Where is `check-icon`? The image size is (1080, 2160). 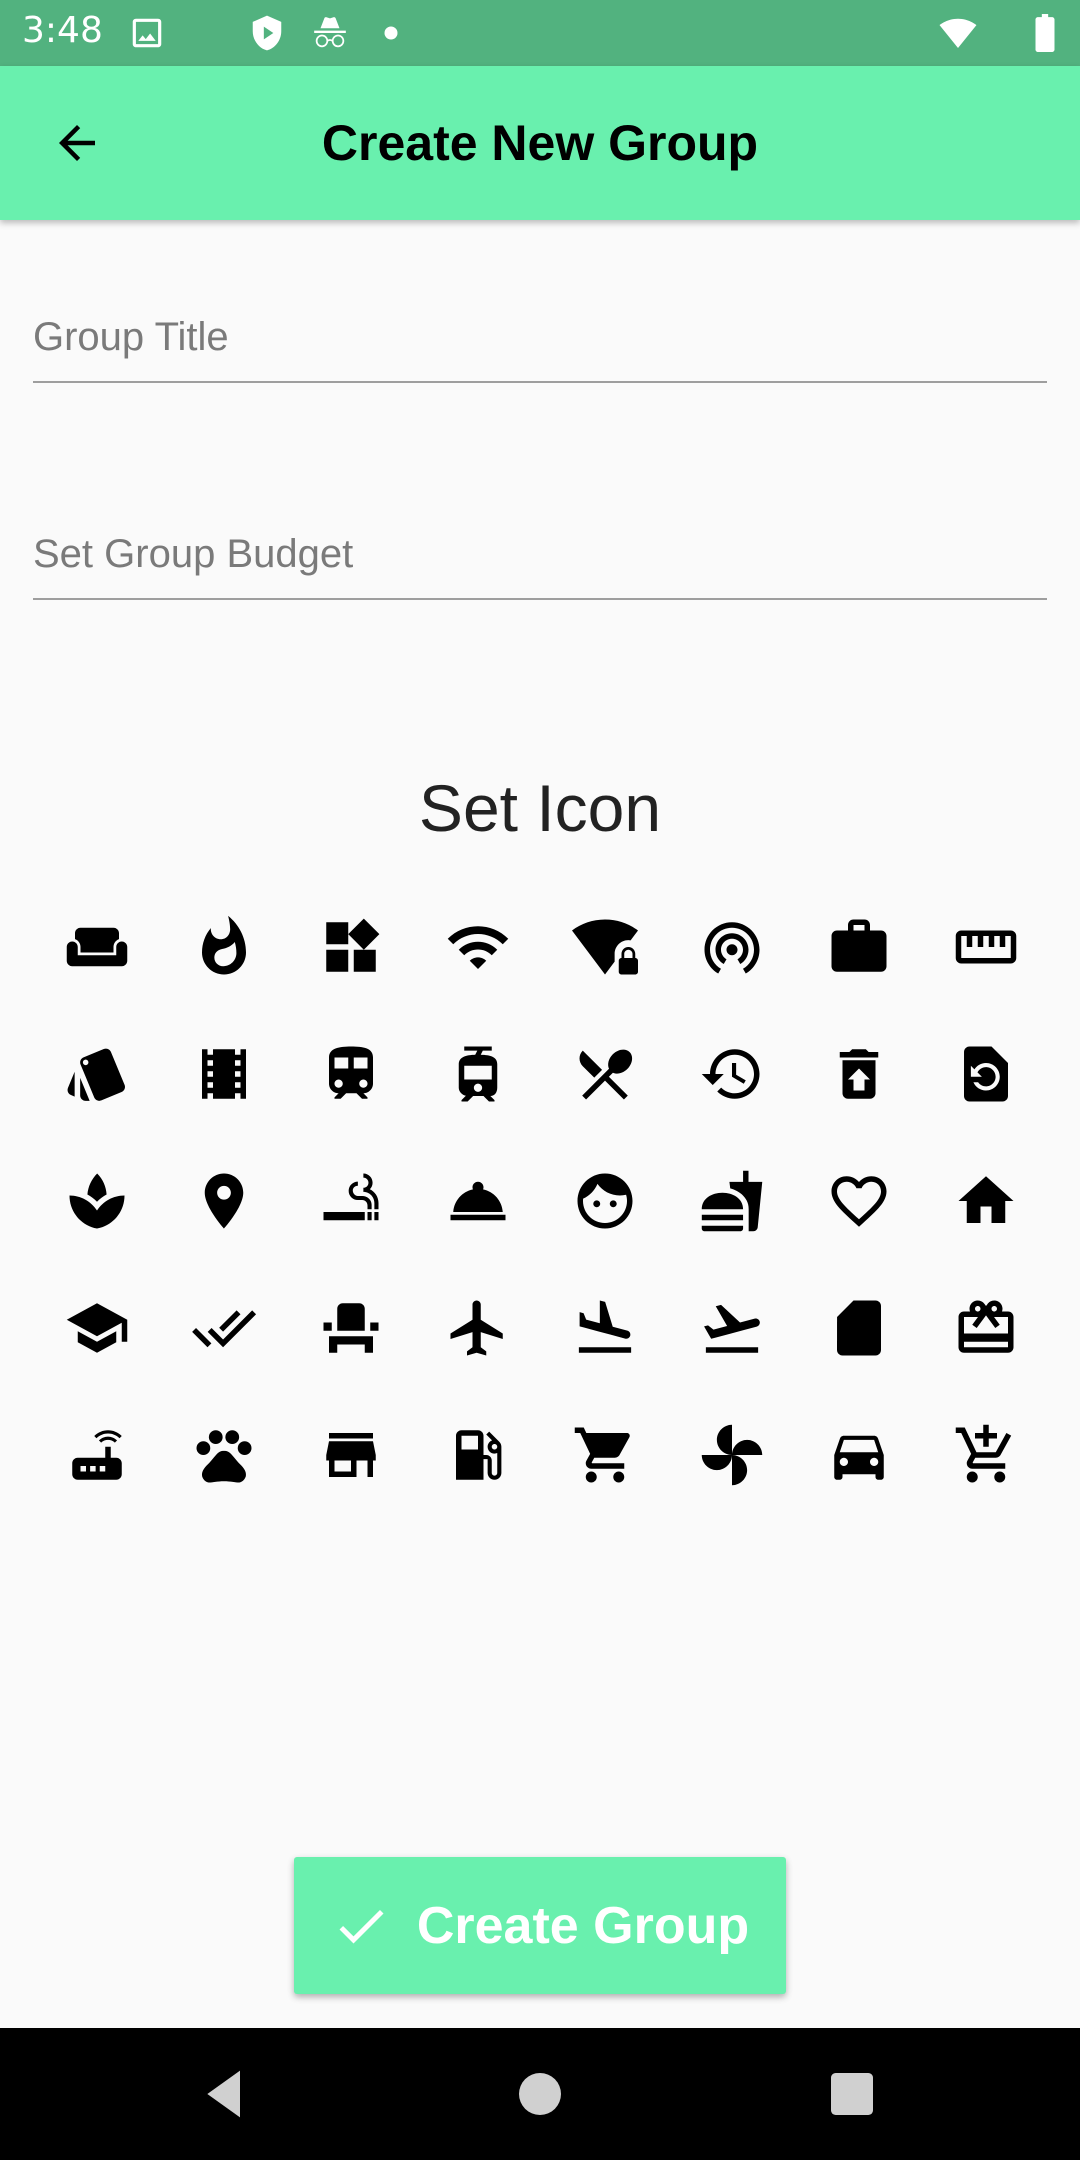 check-icon is located at coordinates (361, 1926).